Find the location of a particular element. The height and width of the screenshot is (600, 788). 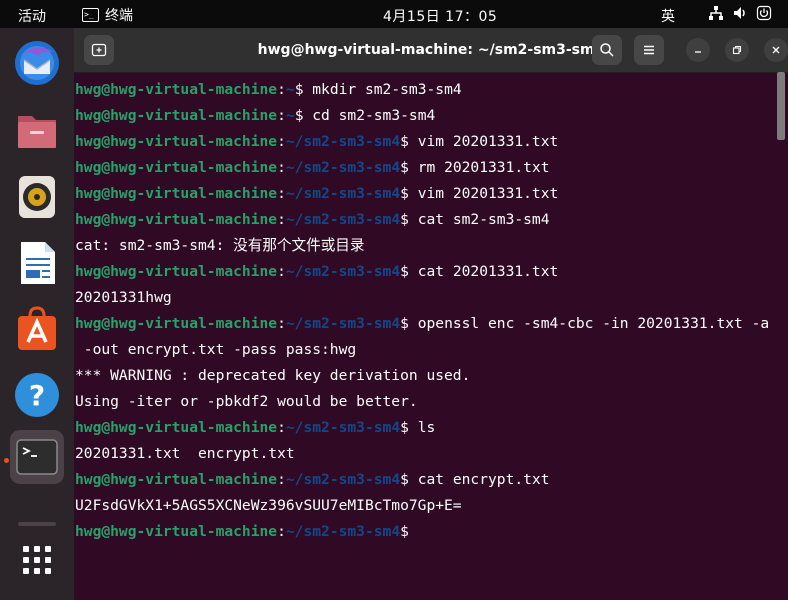

thunderbird-icon is located at coordinates (37, 63).